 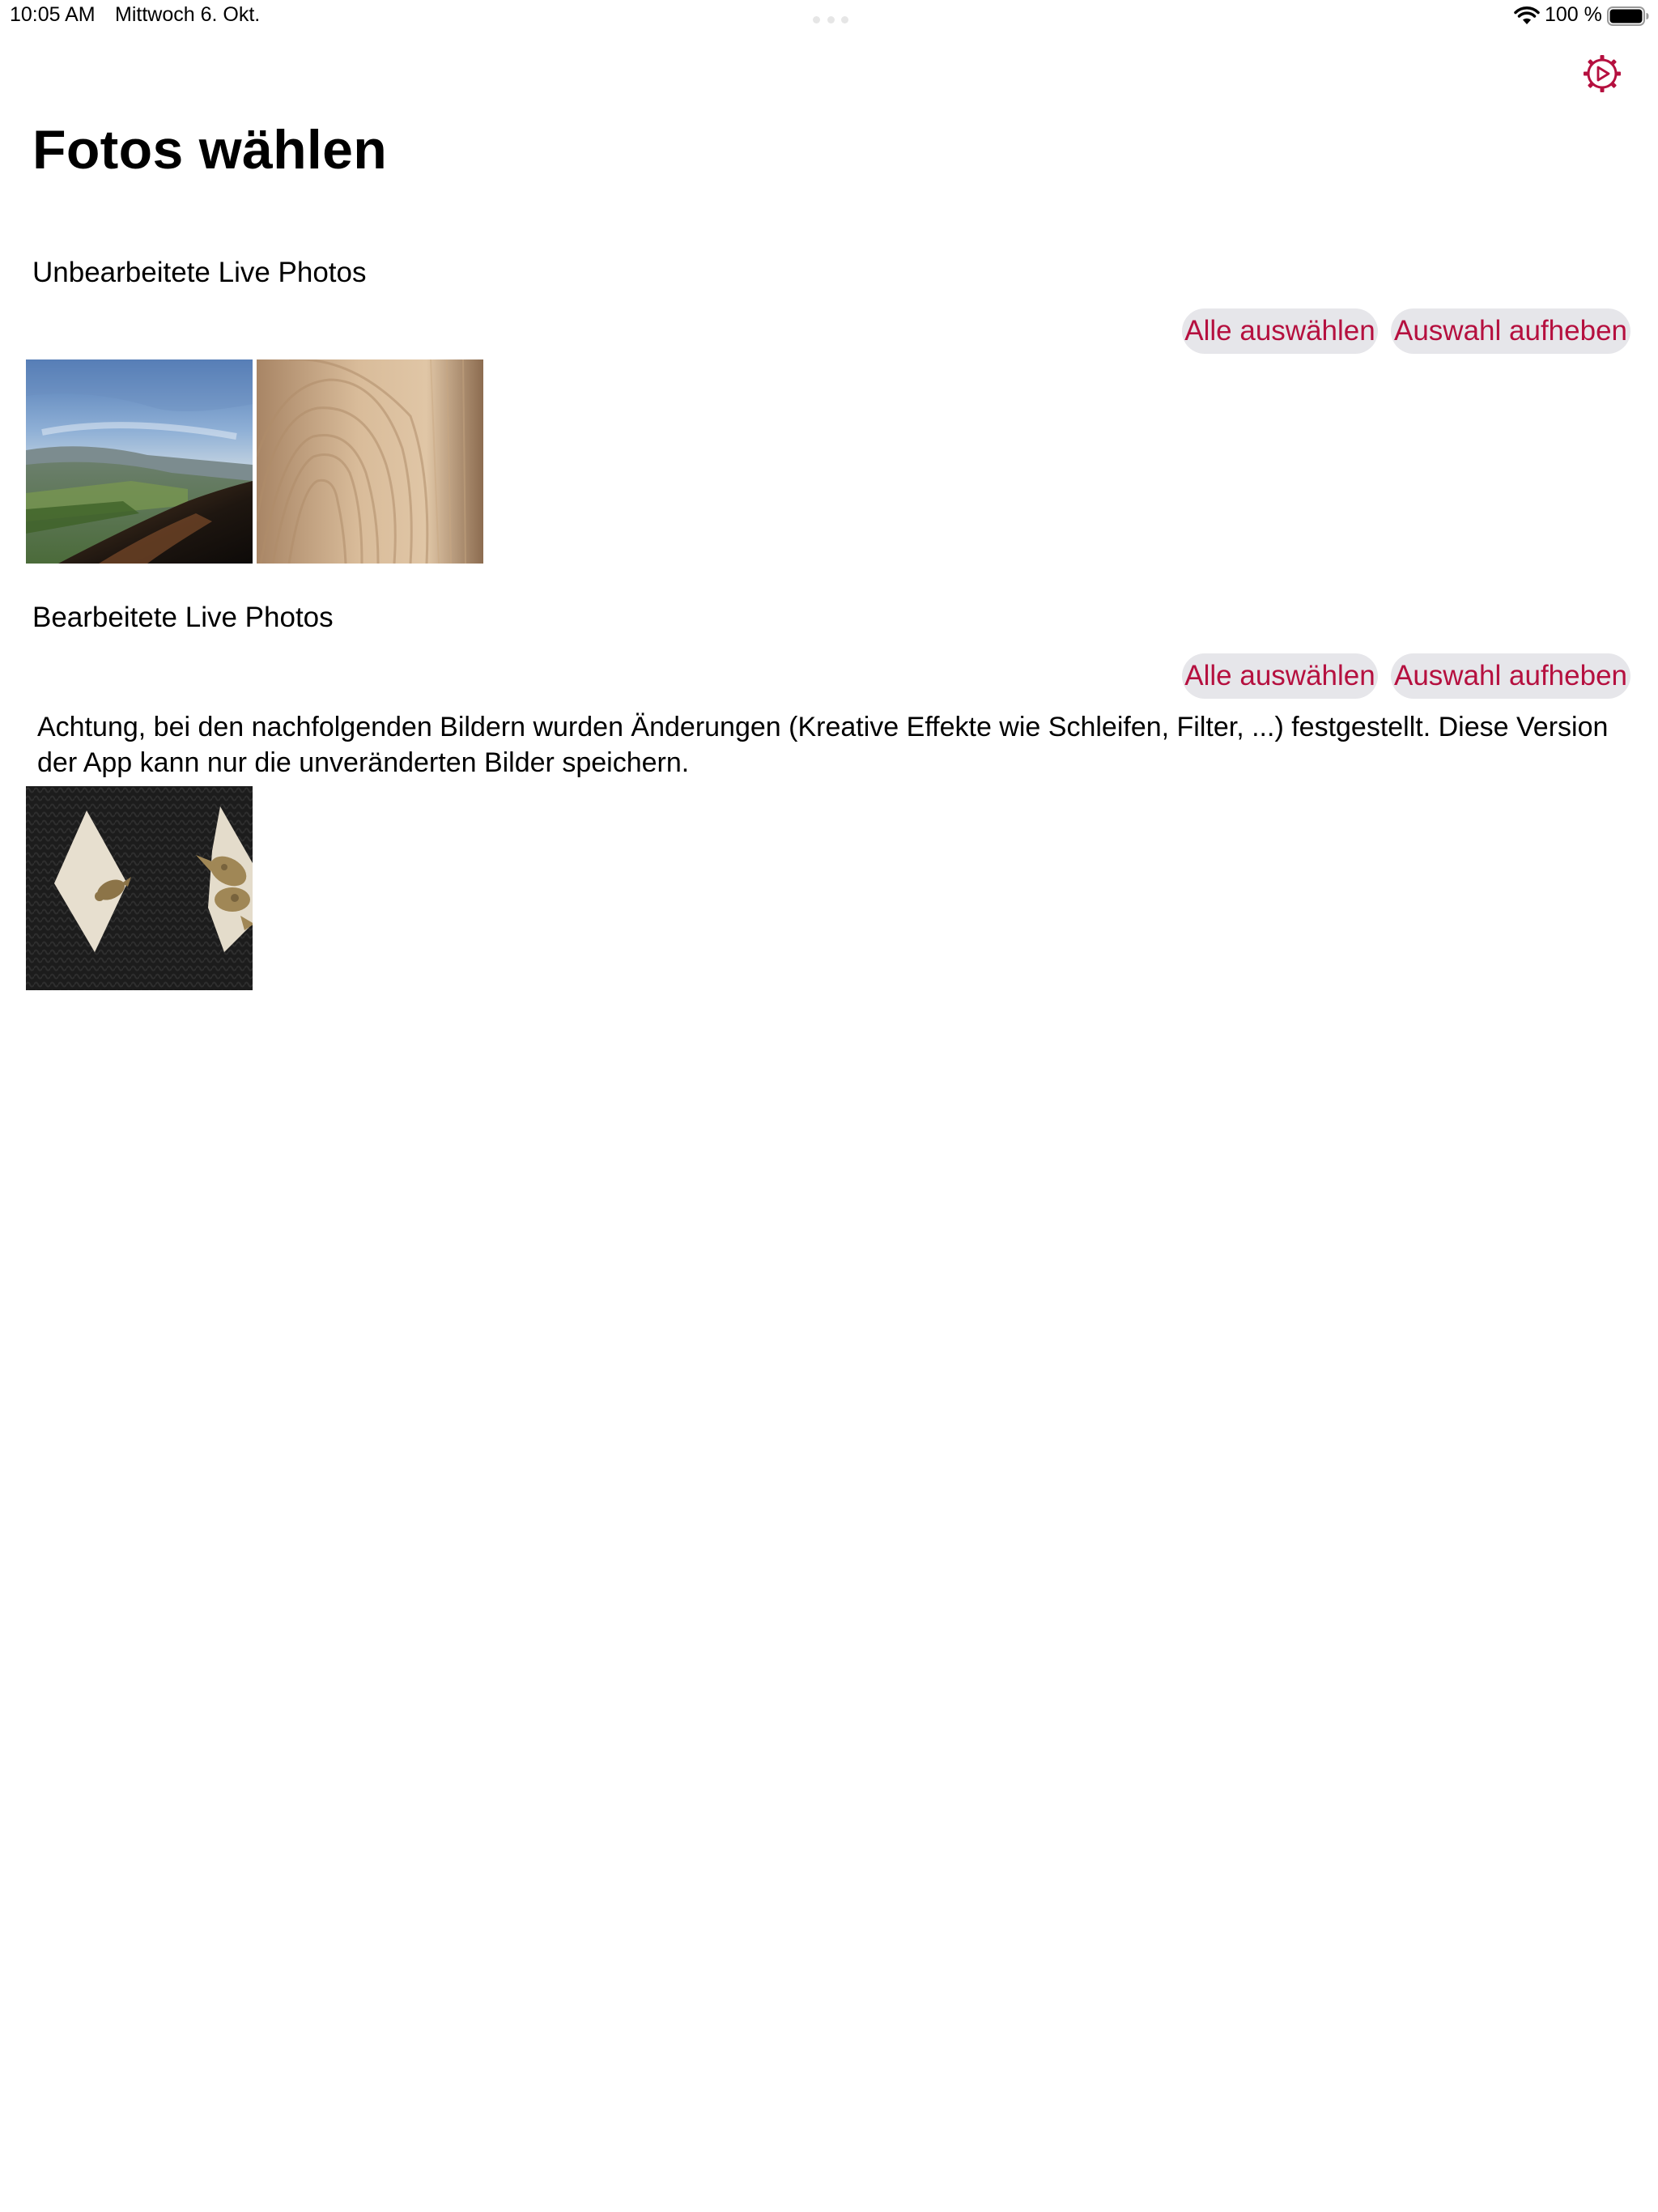 I want to click on select-all-button-edited: Alle auswählen, so click(x=1280, y=676).